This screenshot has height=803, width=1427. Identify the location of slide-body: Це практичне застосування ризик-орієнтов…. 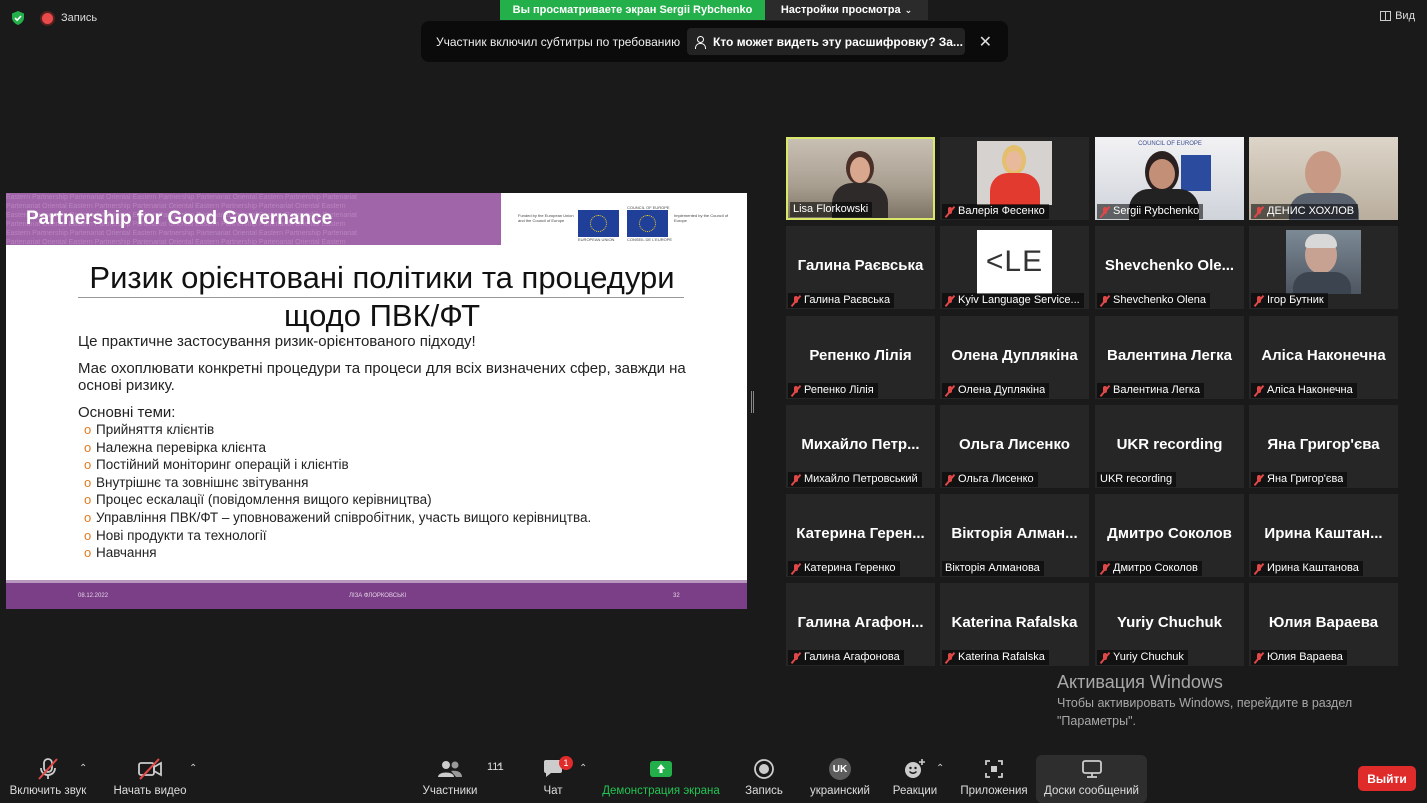
(388, 447).